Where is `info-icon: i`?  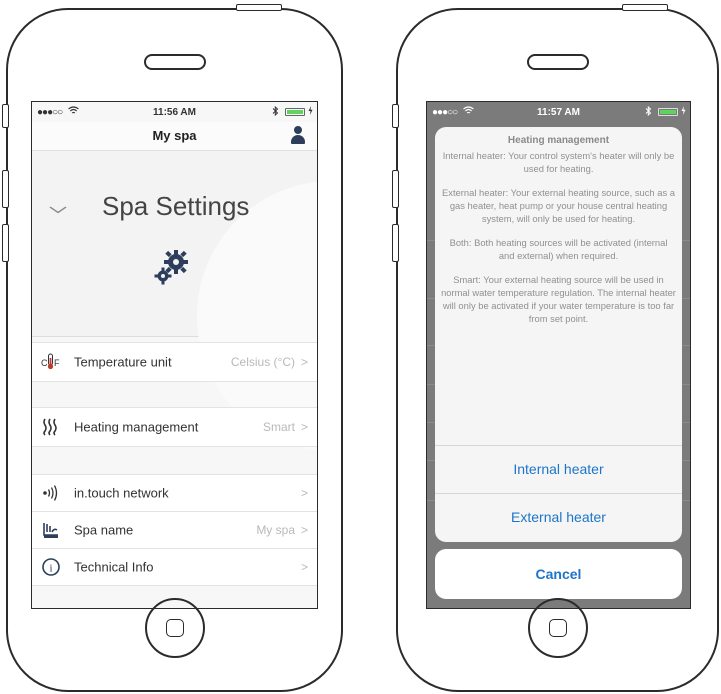
info-icon: i is located at coordinates (51, 567).